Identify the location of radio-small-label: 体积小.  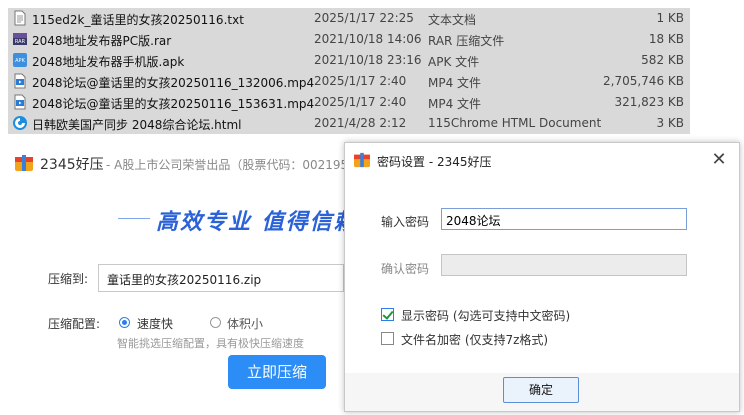
(245, 323).